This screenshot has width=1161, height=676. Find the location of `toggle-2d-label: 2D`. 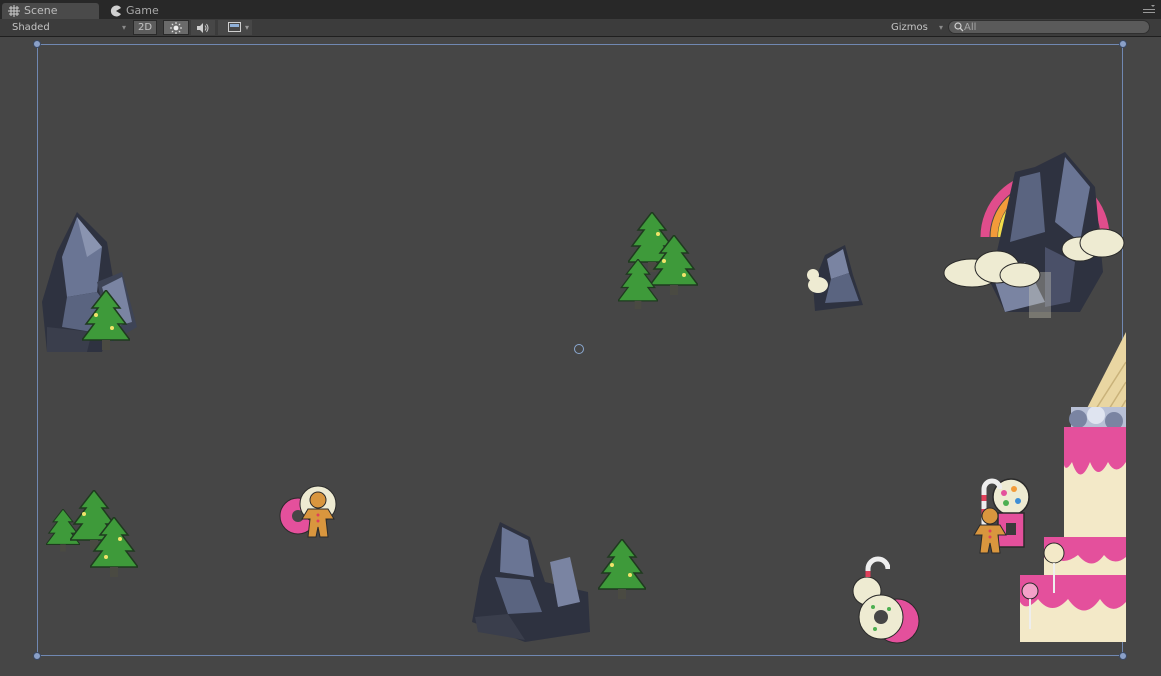

toggle-2d-label: 2D is located at coordinates (145, 27).